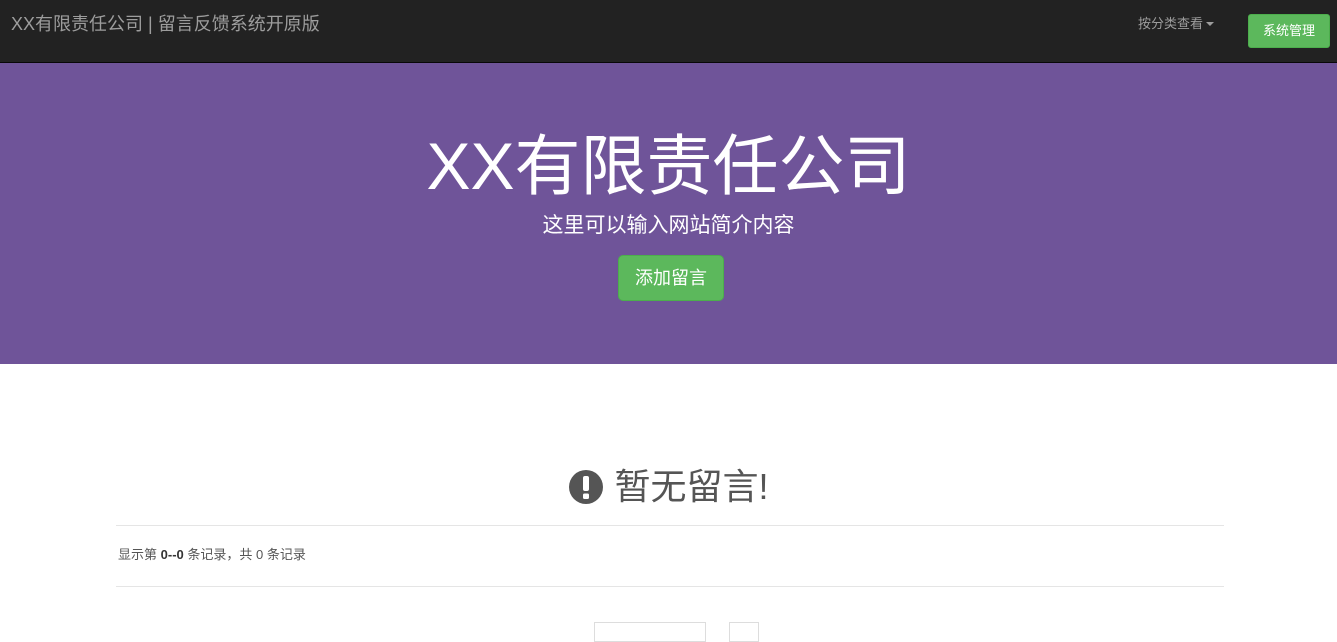  Describe the element at coordinates (691, 486) in the screenshot. I see `empty-message: 暂无留言!` at that location.